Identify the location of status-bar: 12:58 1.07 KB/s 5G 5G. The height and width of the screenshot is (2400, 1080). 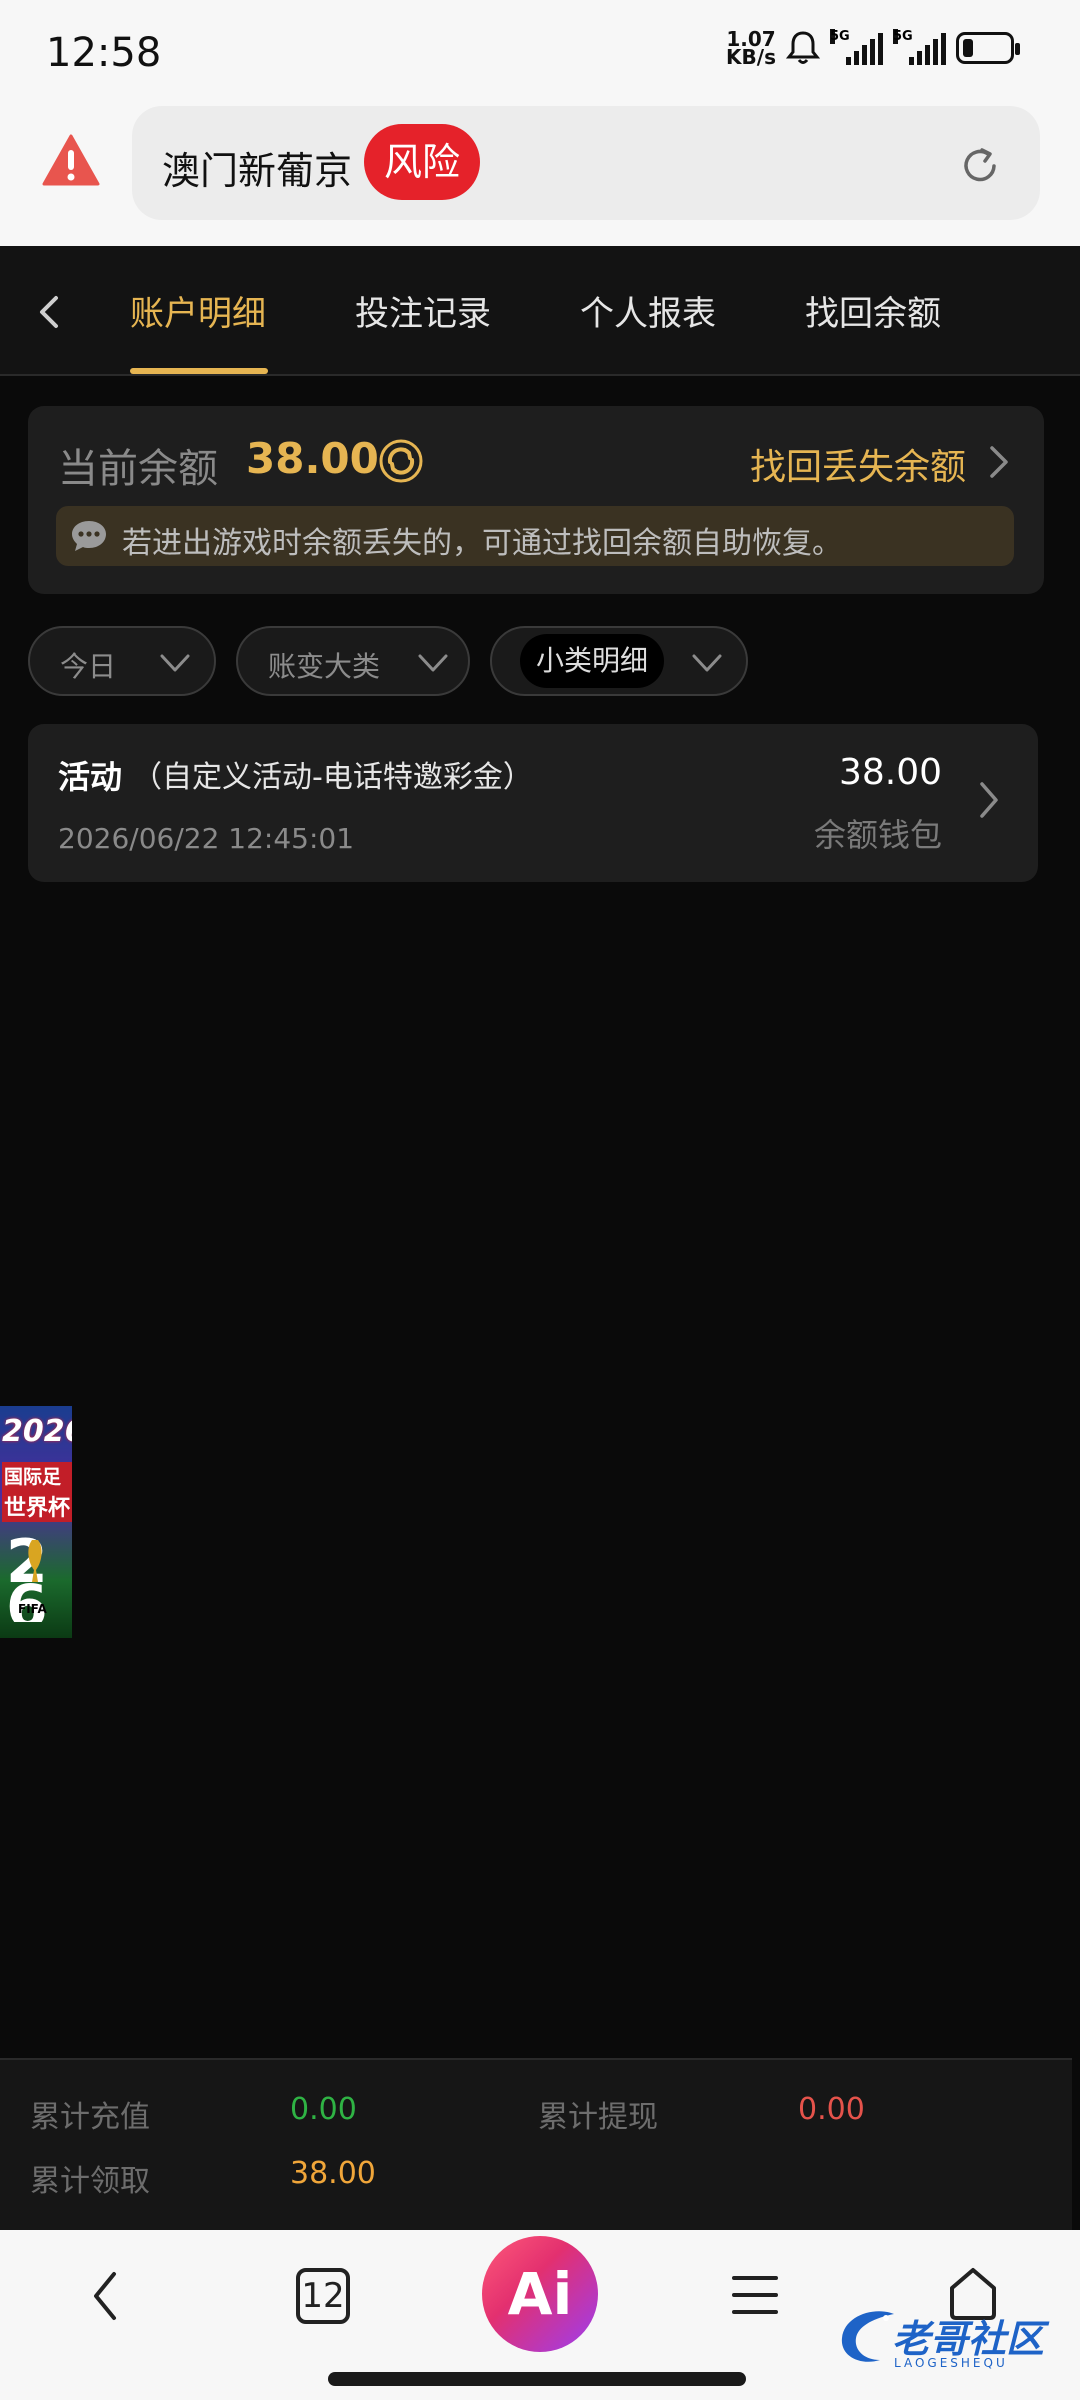
(540, 50).